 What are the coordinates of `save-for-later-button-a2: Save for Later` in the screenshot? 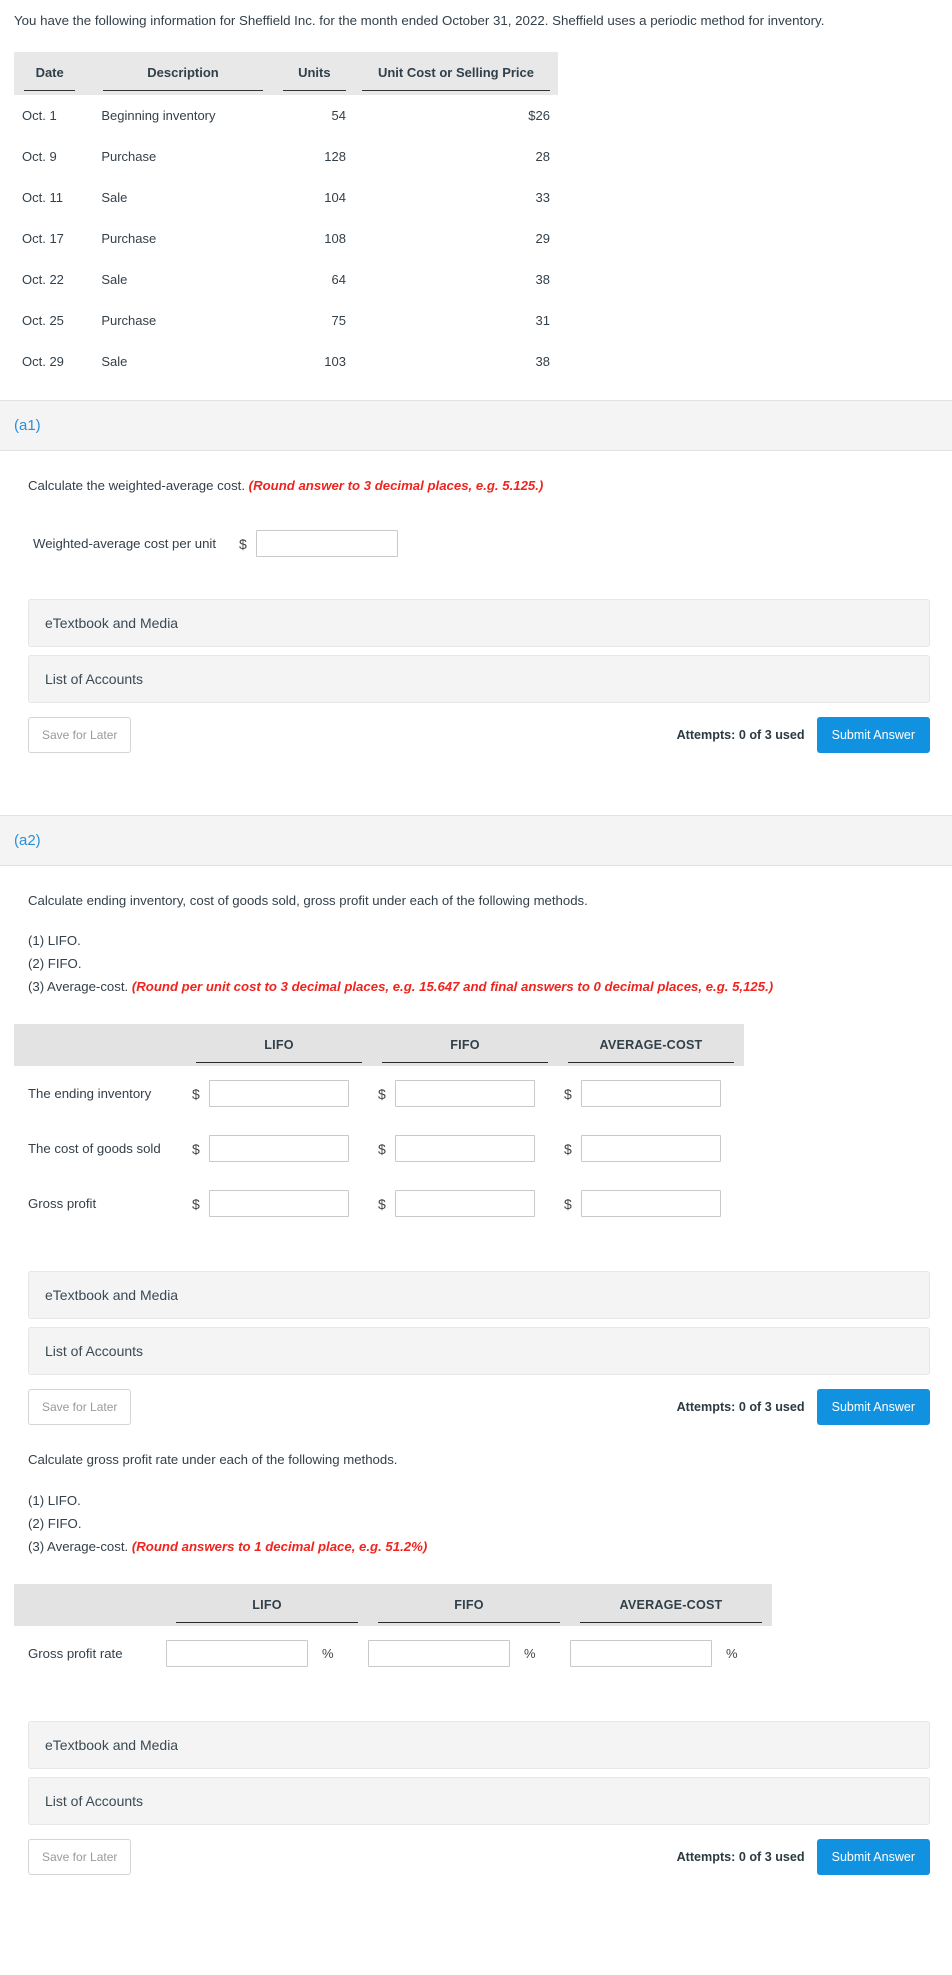 It's located at (80, 1407).